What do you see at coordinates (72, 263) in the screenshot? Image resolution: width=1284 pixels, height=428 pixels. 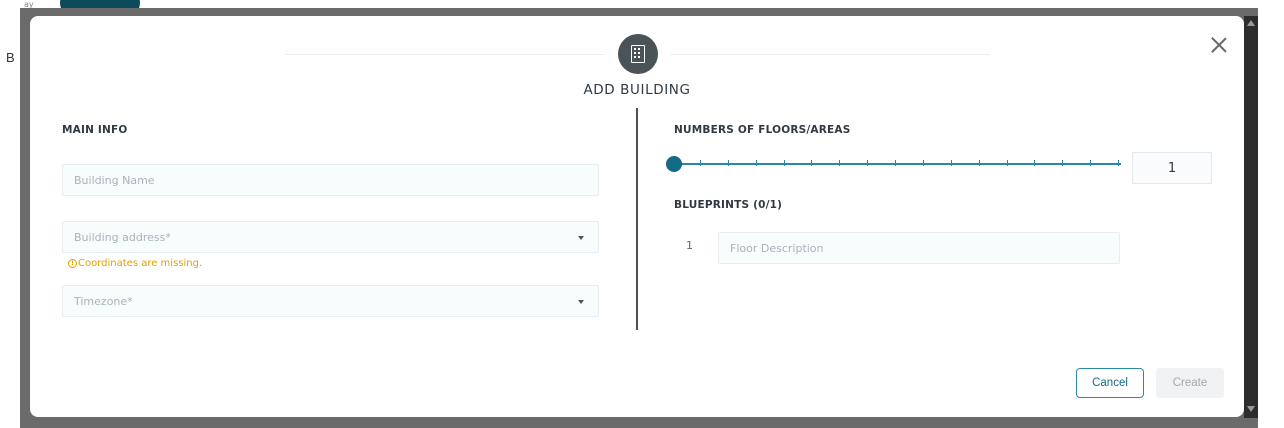 I see `warning-icon: !` at bounding box center [72, 263].